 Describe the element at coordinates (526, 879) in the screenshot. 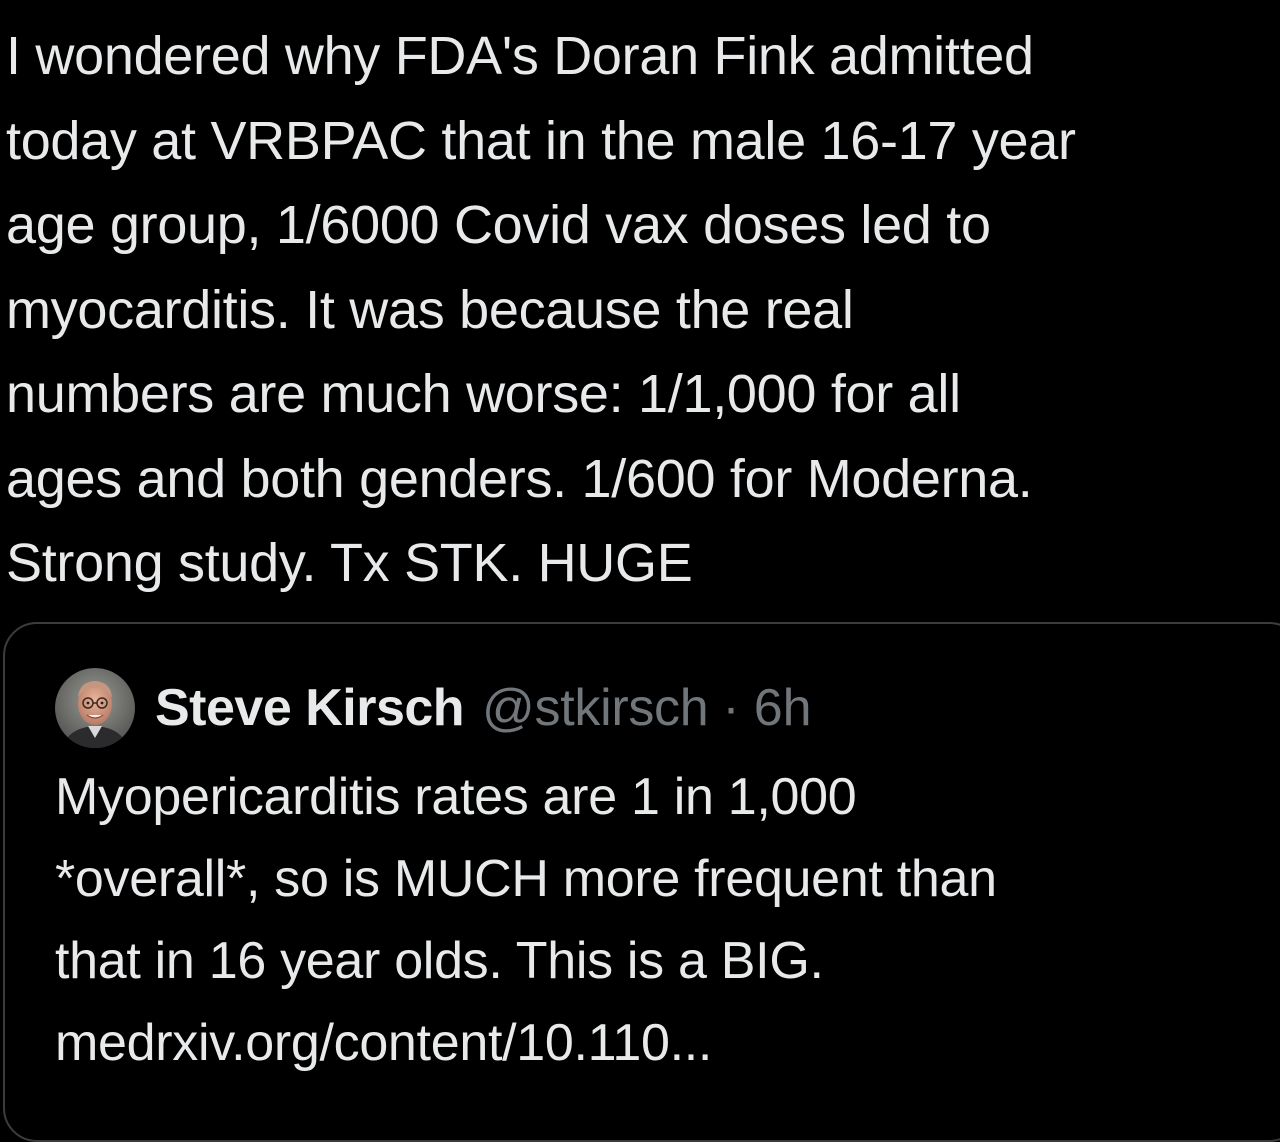

I see `quoted-text-line: *overall*, so is MUCH more frequent than` at that location.